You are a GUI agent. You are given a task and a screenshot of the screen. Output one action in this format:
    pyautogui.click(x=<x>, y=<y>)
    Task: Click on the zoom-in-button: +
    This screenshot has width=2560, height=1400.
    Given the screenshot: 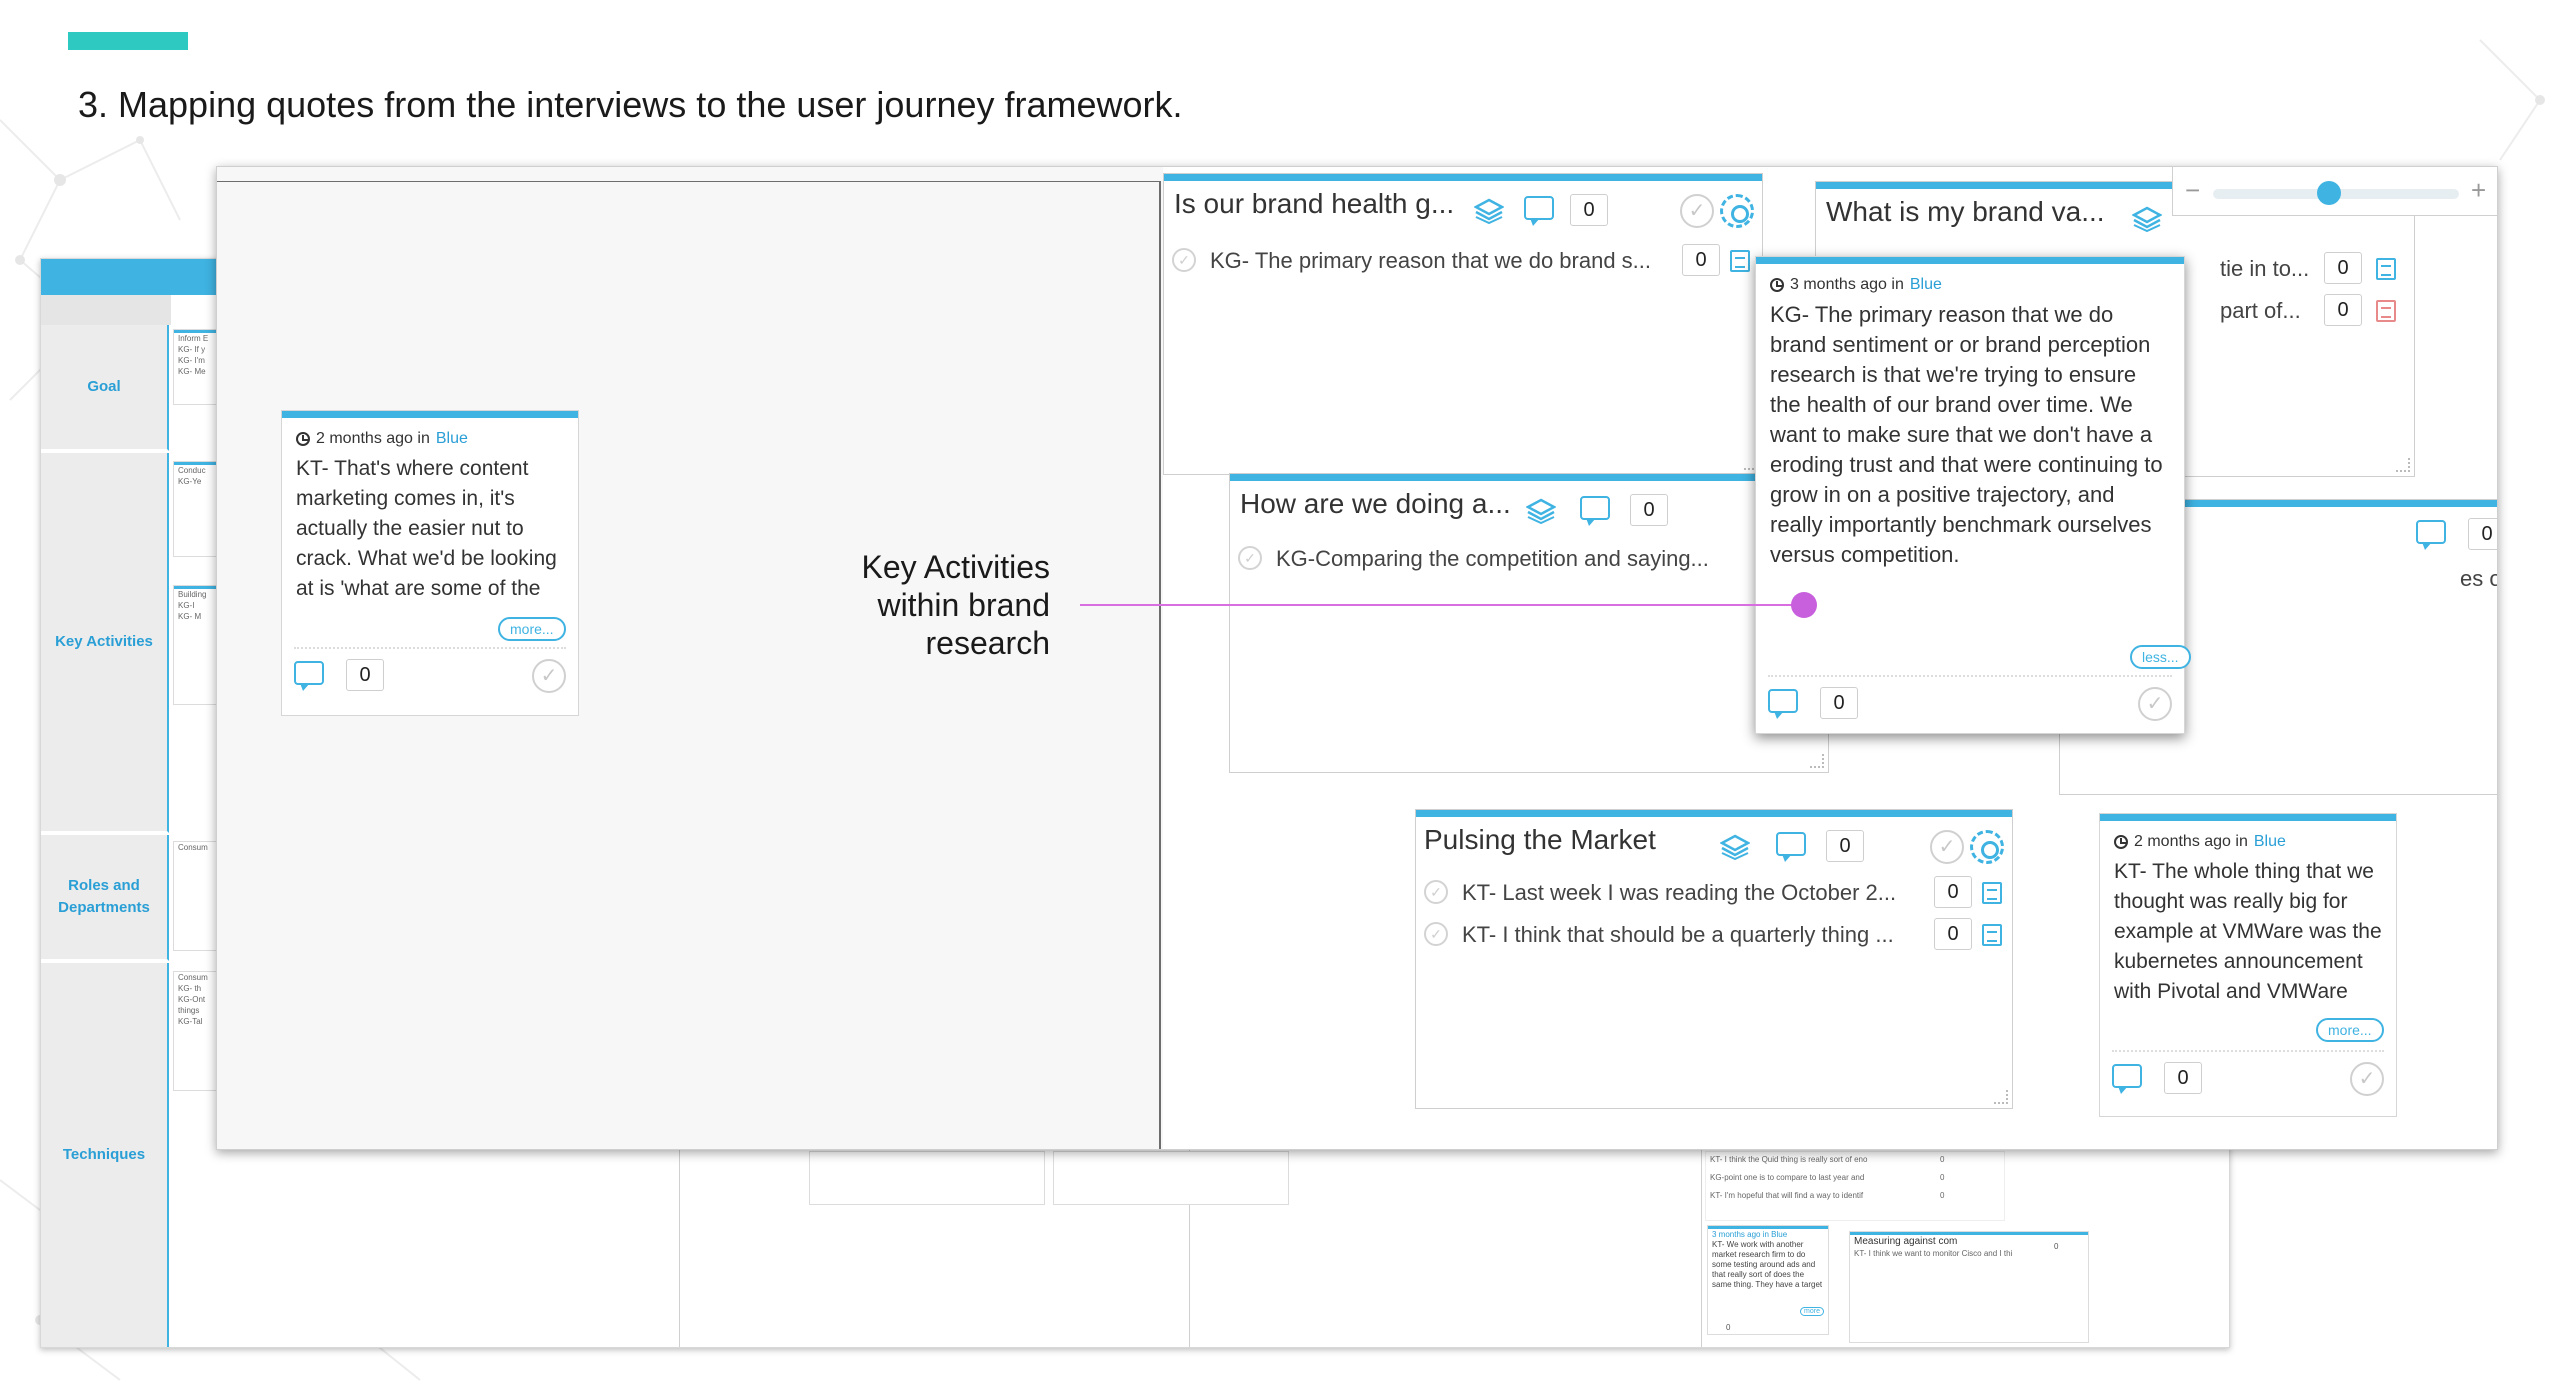 What is the action you would take?
    pyautogui.click(x=2478, y=190)
    